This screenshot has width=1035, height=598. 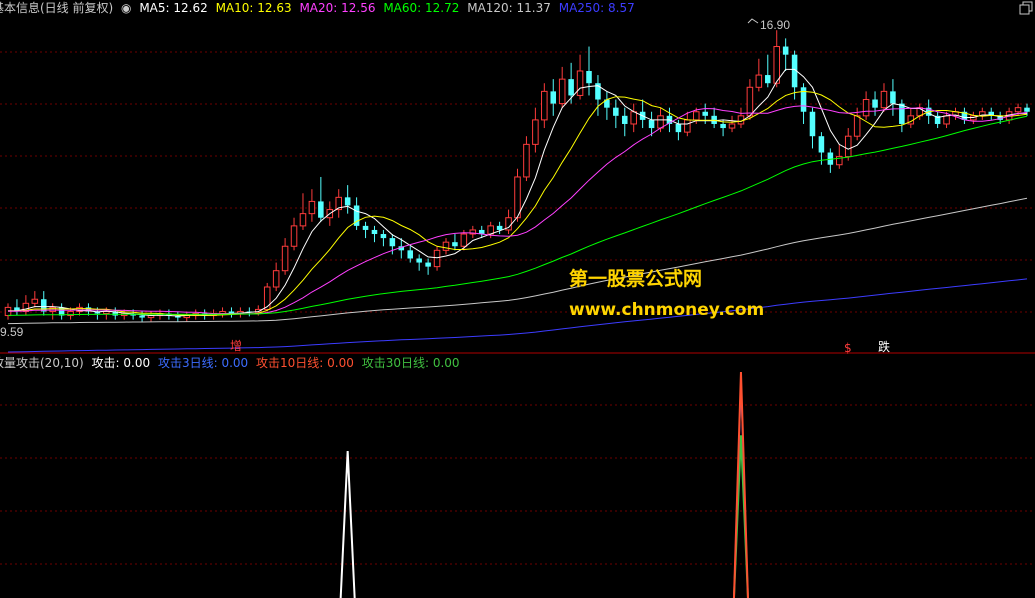 I want to click on low-price-label: 9.59, so click(x=12, y=332).